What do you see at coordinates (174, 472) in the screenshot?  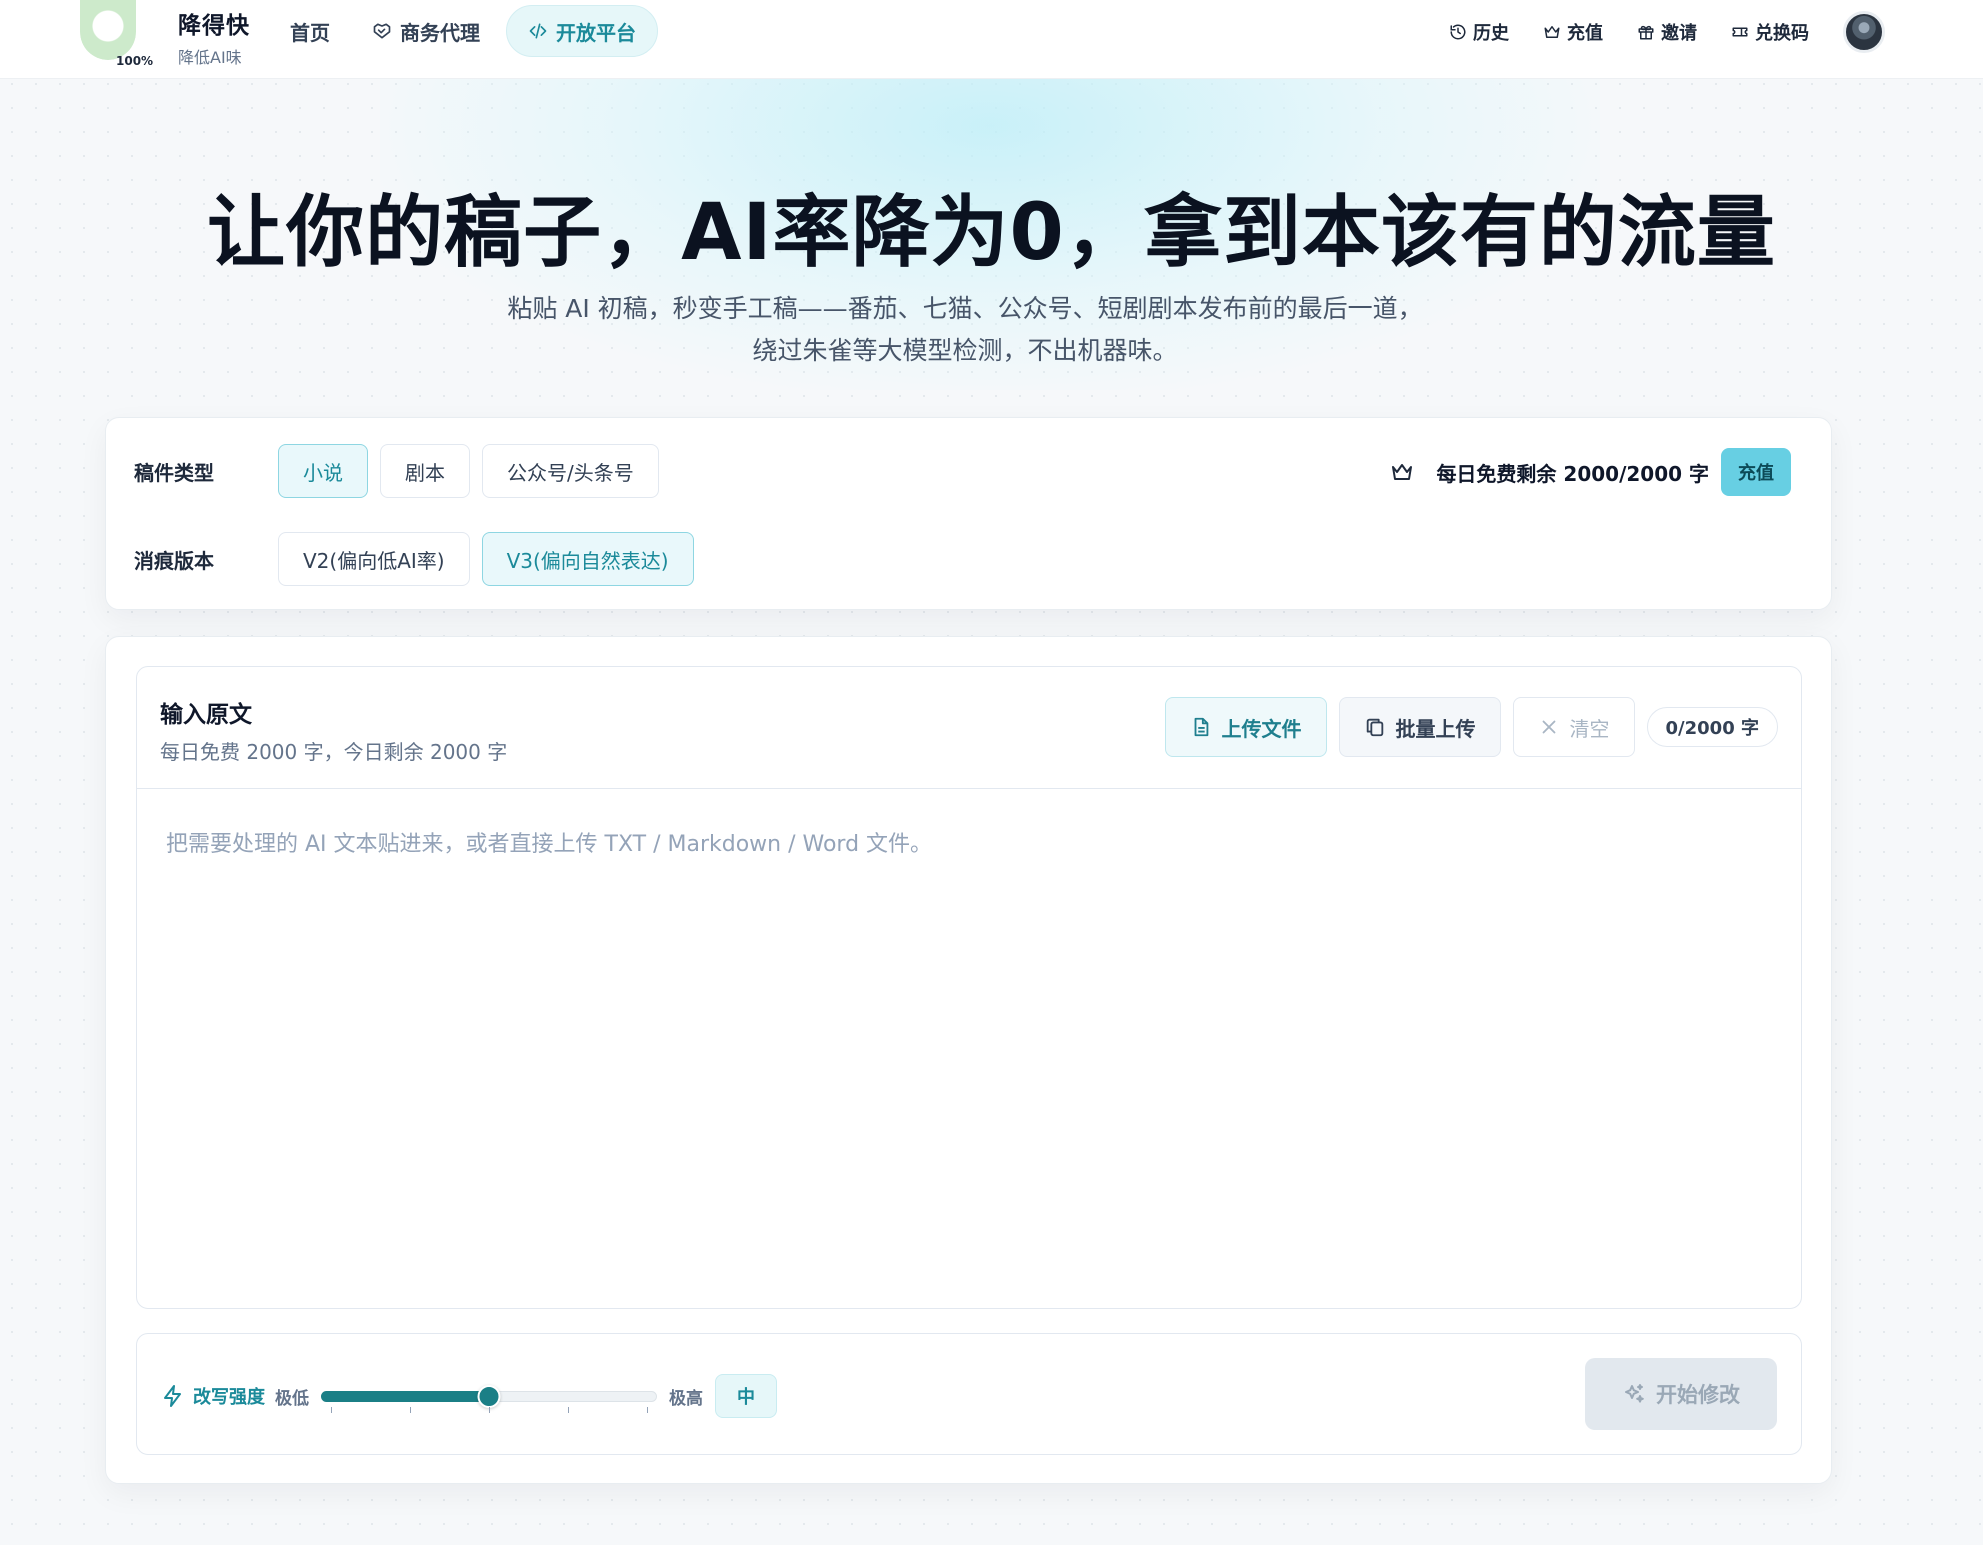 I see `manuscript-type-label: 稿件类型` at bounding box center [174, 472].